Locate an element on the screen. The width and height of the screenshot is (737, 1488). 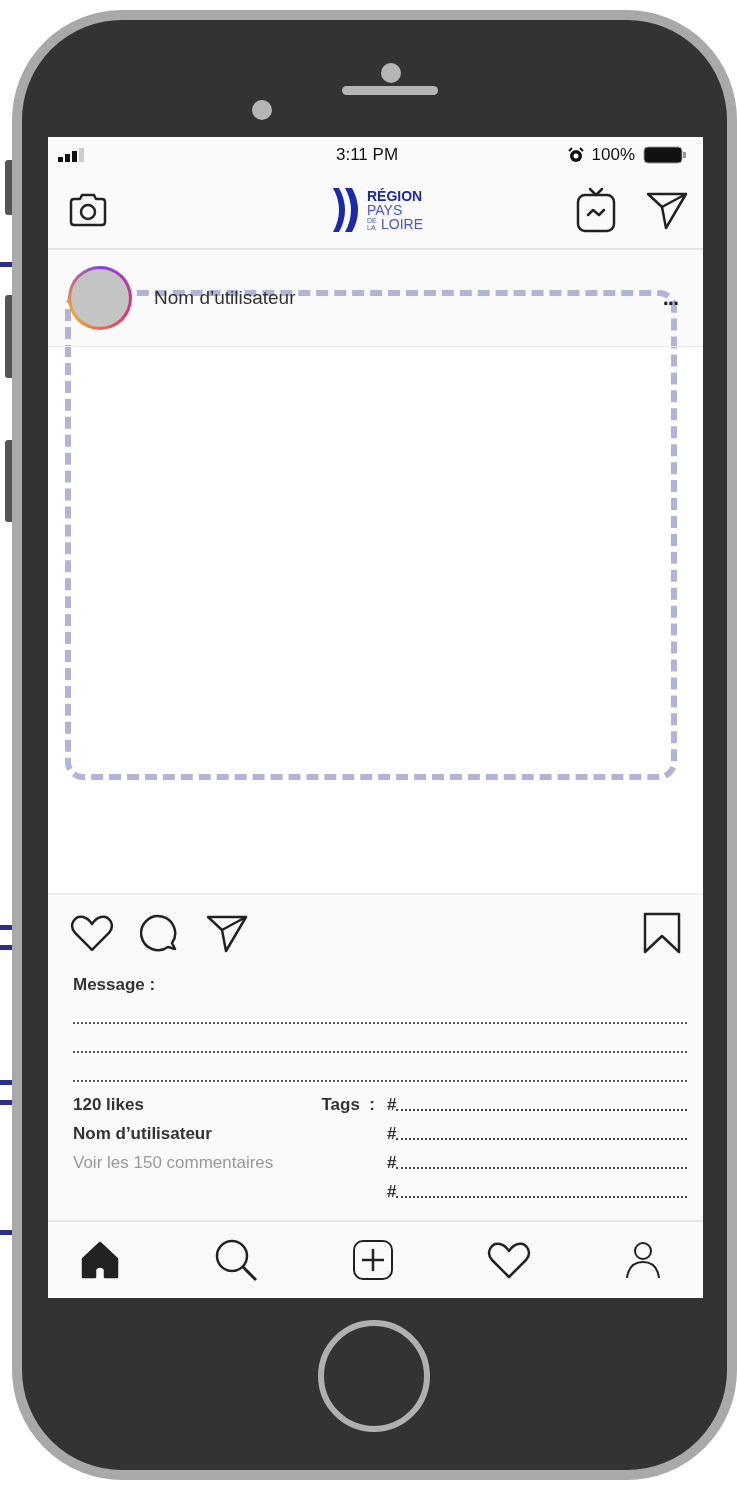
tags-label: Tags : is located at coordinates (348, 1105).